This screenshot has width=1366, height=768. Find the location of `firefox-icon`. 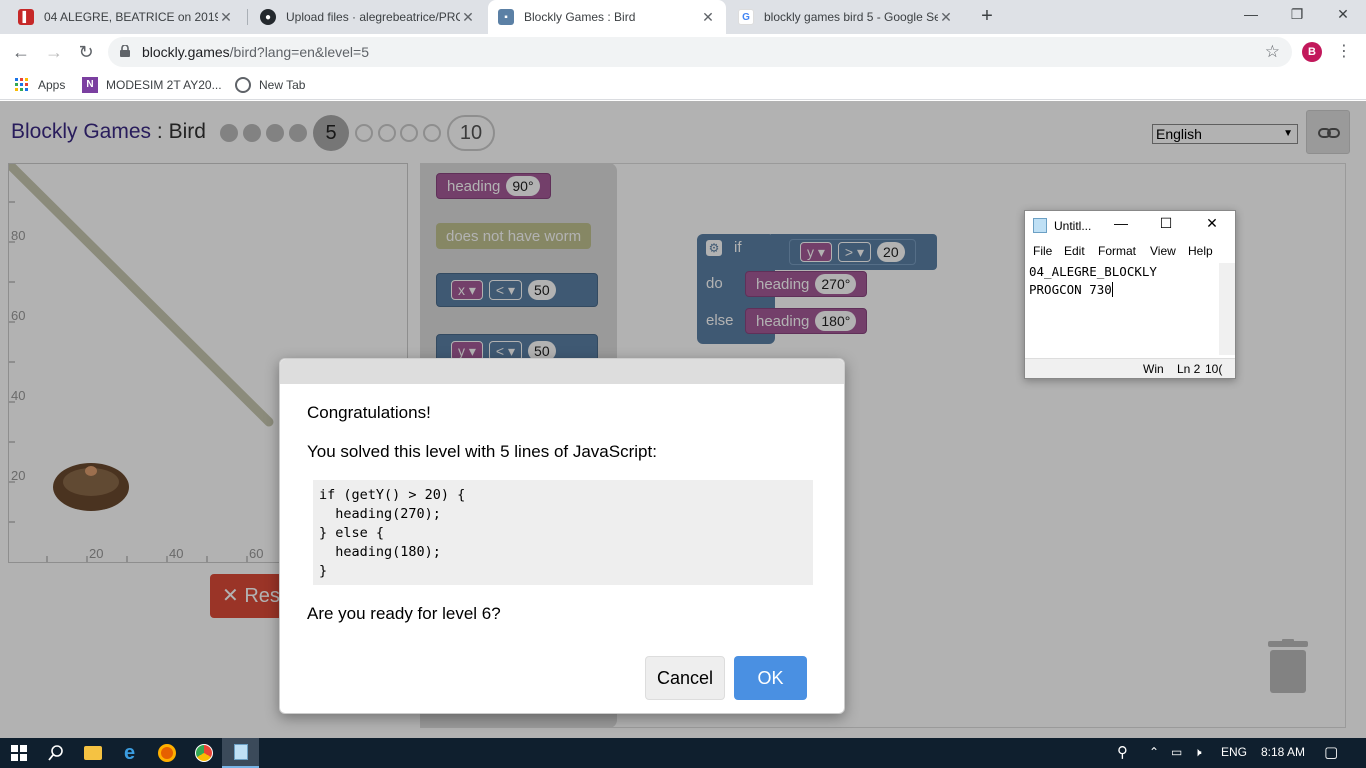

firefox-icon is located at coordinates (166, 753).